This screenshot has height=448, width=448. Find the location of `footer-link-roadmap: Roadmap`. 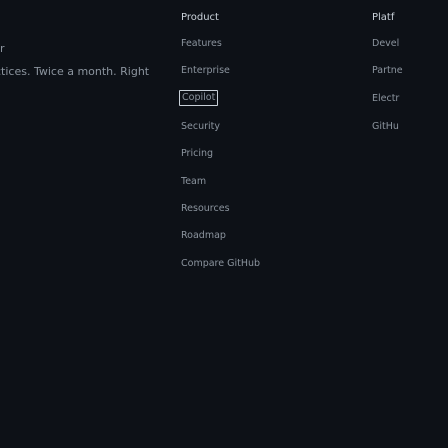

footer-link-roadmap: Roadmap is located at coordinates (203, 236).